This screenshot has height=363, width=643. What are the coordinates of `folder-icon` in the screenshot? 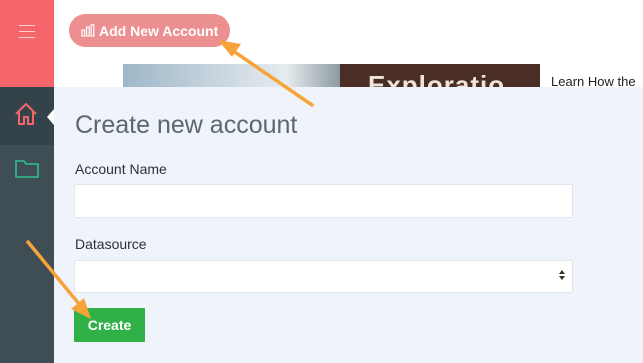 It's located at (27, 169).